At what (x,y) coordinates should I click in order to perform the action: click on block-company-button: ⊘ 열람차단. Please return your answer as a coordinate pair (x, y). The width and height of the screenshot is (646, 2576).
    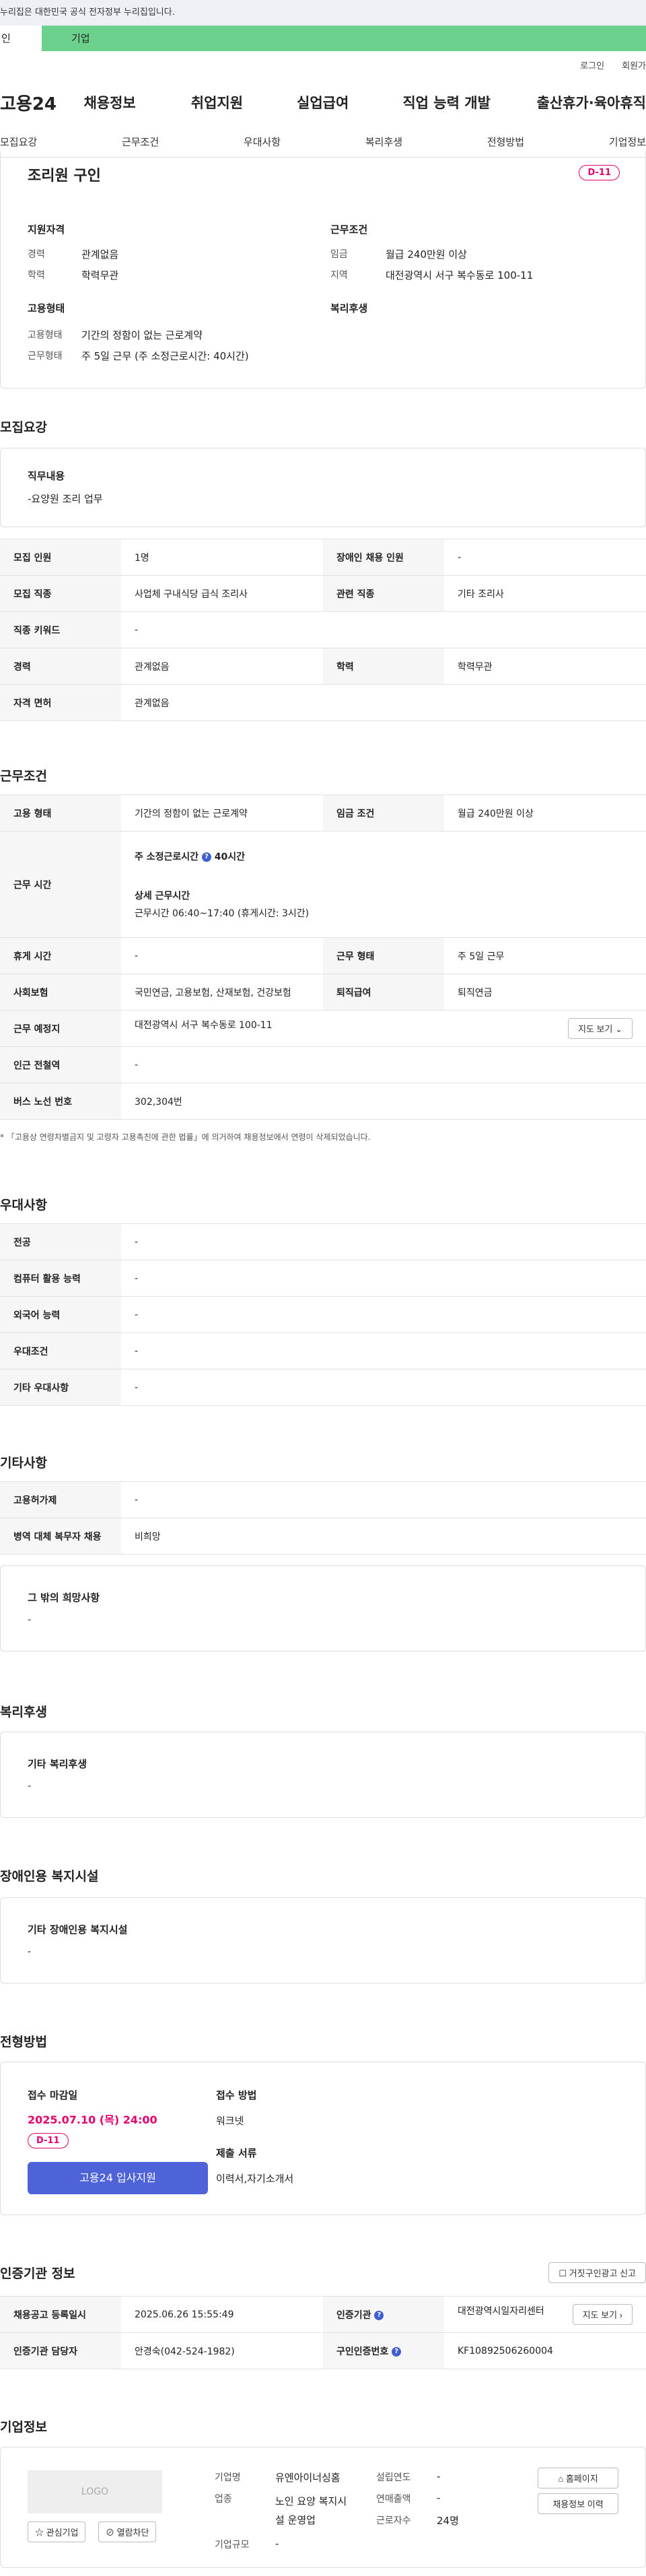
    Looking at the image, I should click on (128, 2531).